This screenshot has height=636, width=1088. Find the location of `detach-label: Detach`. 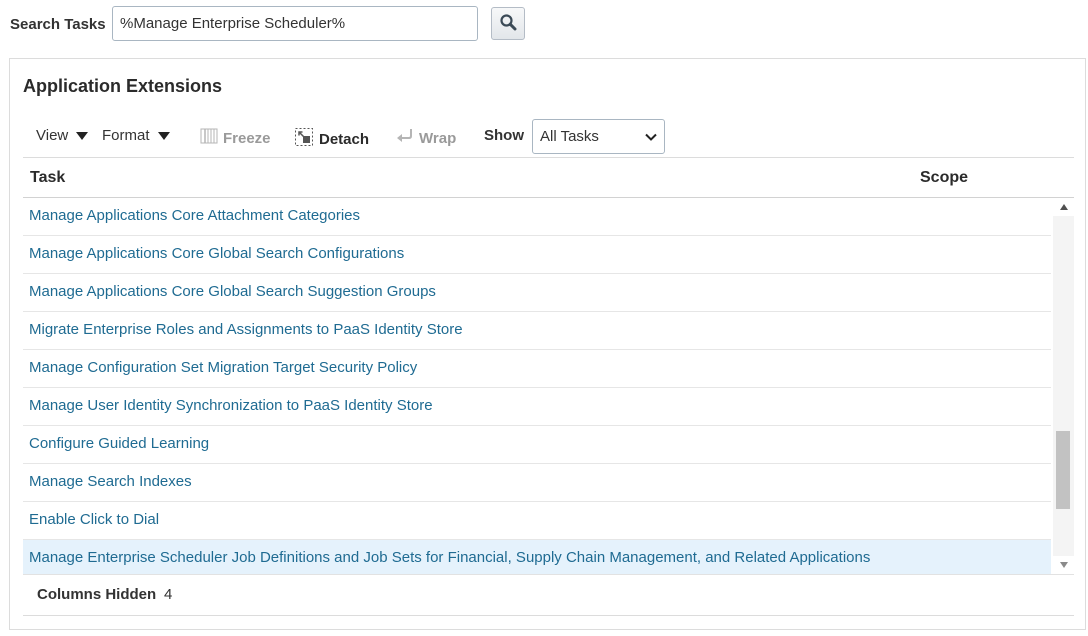

detach-label: Detach is located at coordinates (344, 139).